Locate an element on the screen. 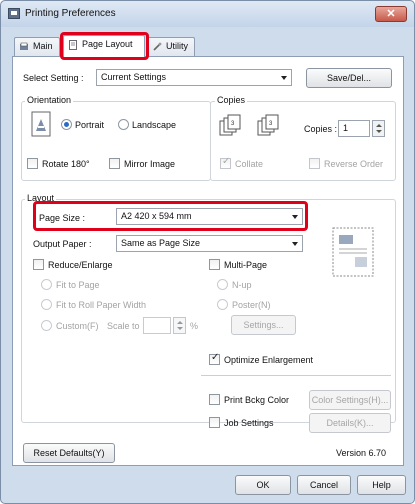 This screenshot has width=415, height=504. job-settings-checkbox is located at coordinates (214, 422).